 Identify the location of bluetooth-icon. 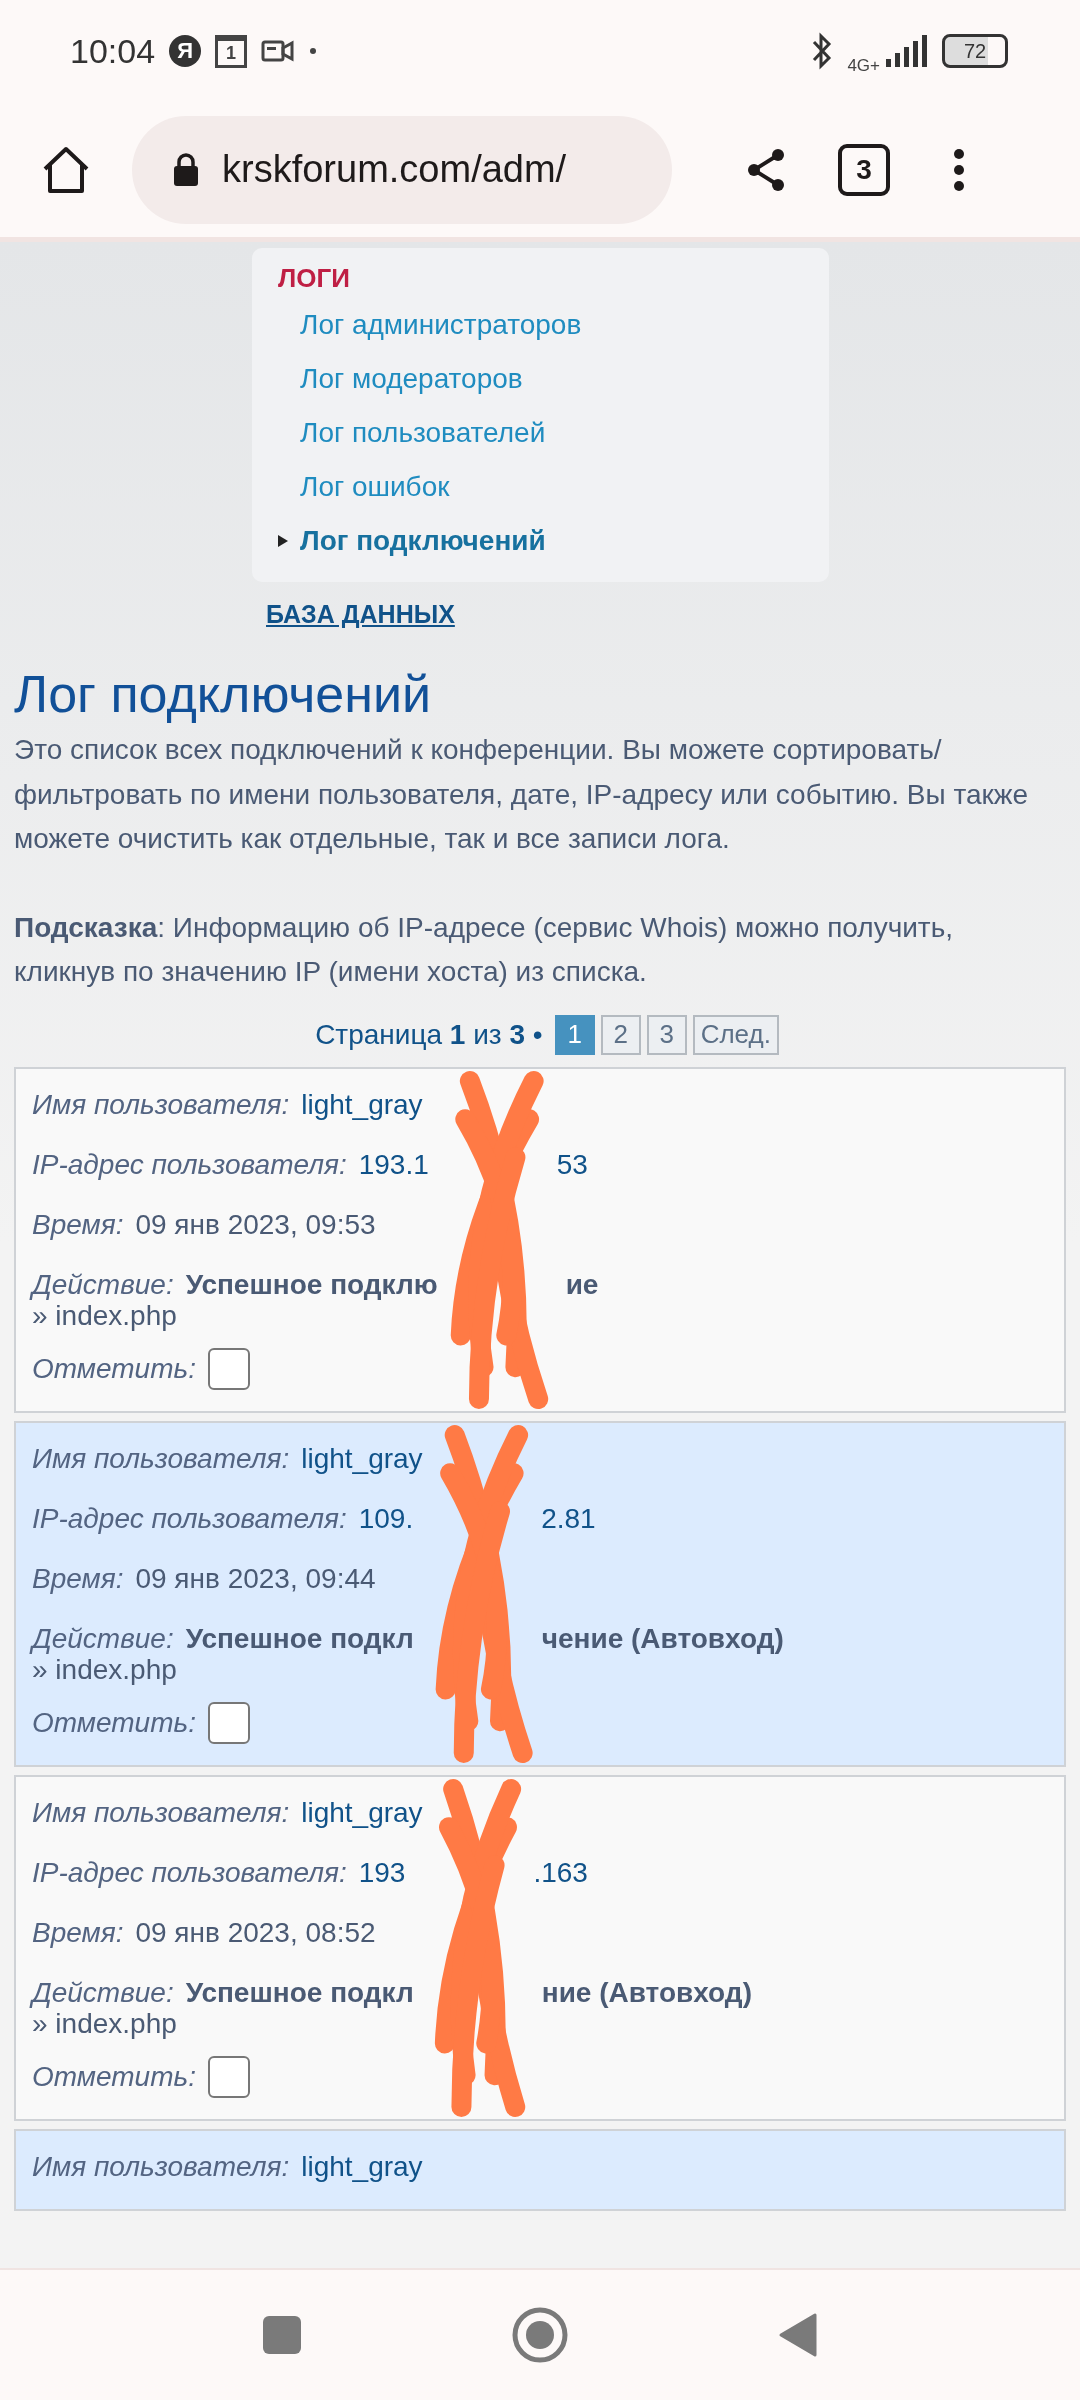
(822, 51).